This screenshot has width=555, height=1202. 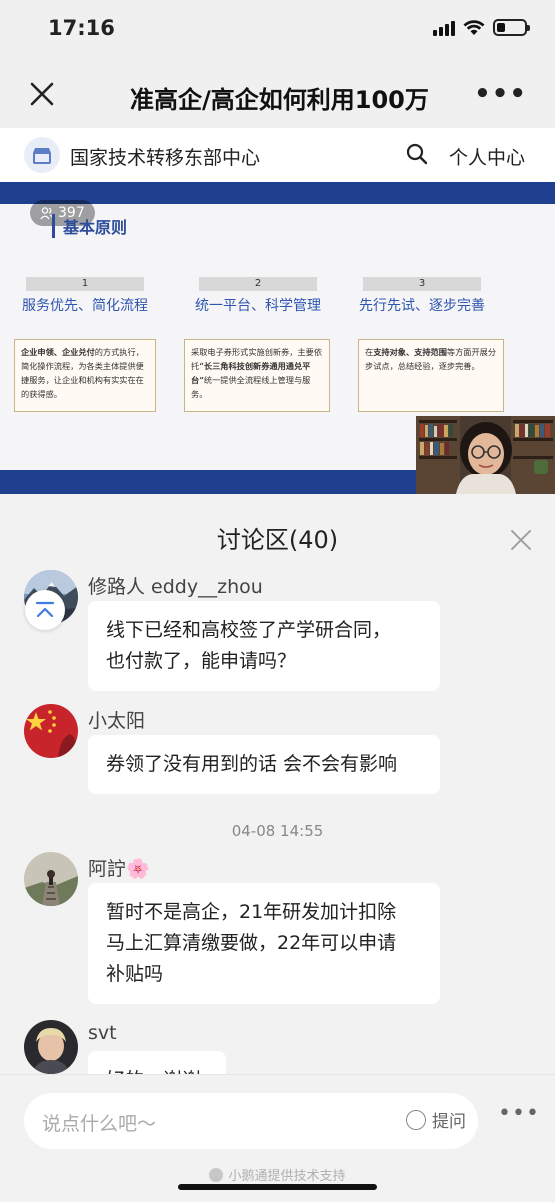 What do you see at coordinates (249, 630) in the screenshot?
I see `message-text: 线下已经和高校签了产学研合同，` at bounding box center [249, 630].